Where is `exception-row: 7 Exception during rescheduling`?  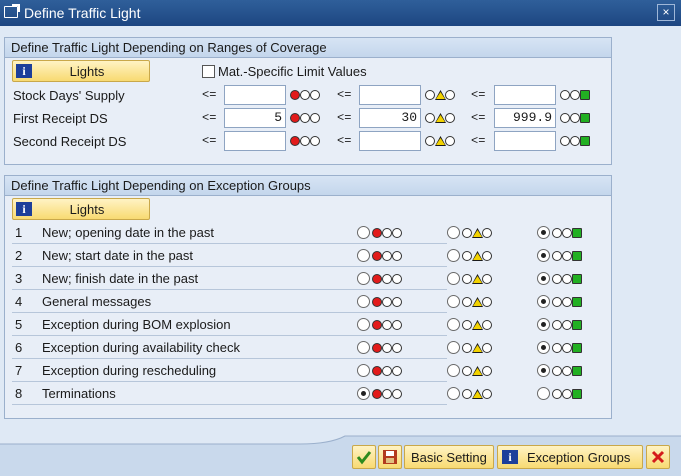 exception-row: 7 Exception during rescheduling is located at coordinates (309, 371).